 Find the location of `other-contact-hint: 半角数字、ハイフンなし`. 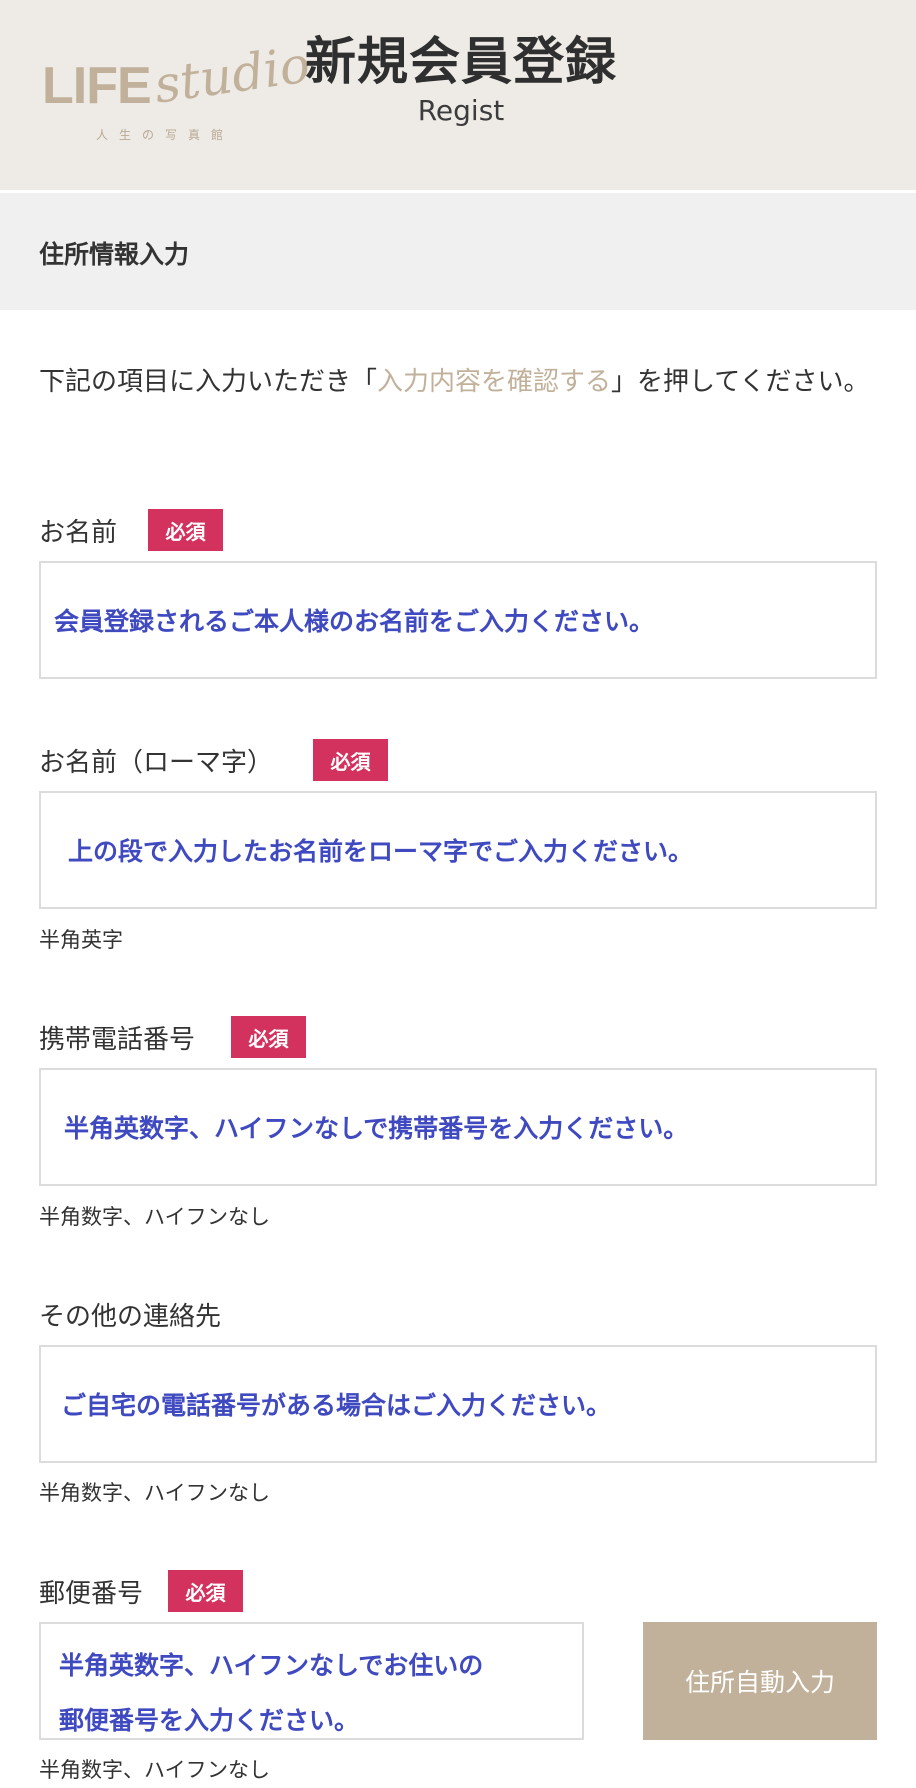

other-contact-hint: 半角数字、ハイフンなし is located at coordinates (154, 1493).